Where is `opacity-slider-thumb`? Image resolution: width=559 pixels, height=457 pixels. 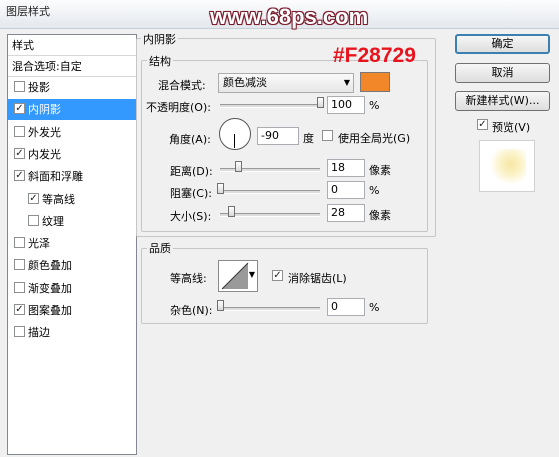 opacity-slider-thumb is located at coordinates (320, 102).